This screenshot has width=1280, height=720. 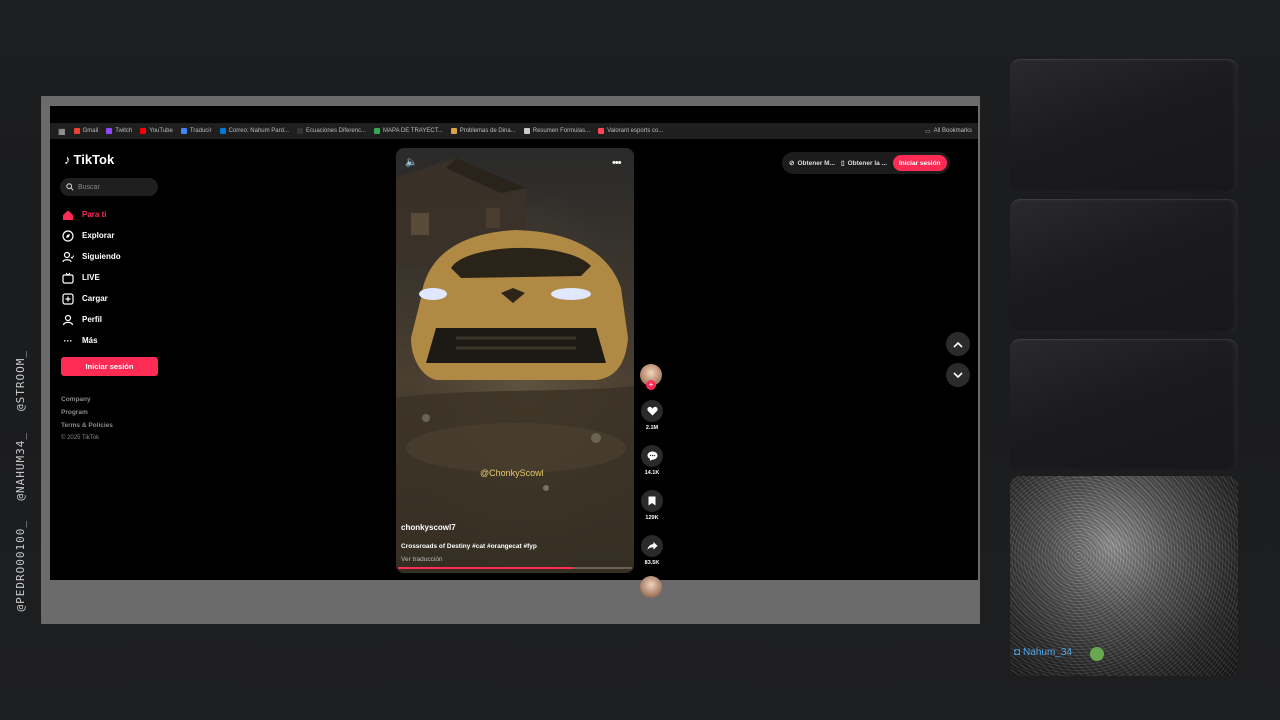 I want to click on search-input: Buscar, so click(x=109, y=187).